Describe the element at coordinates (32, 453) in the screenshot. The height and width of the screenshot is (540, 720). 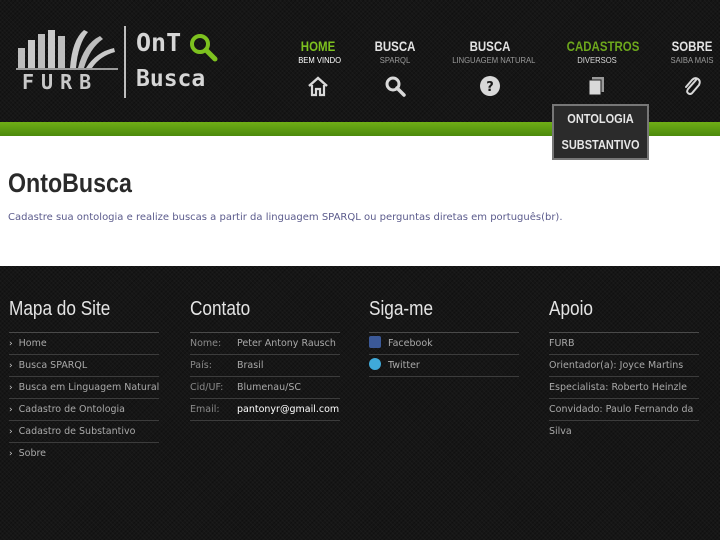
I see `sitemap-link: Sobre` at that location.